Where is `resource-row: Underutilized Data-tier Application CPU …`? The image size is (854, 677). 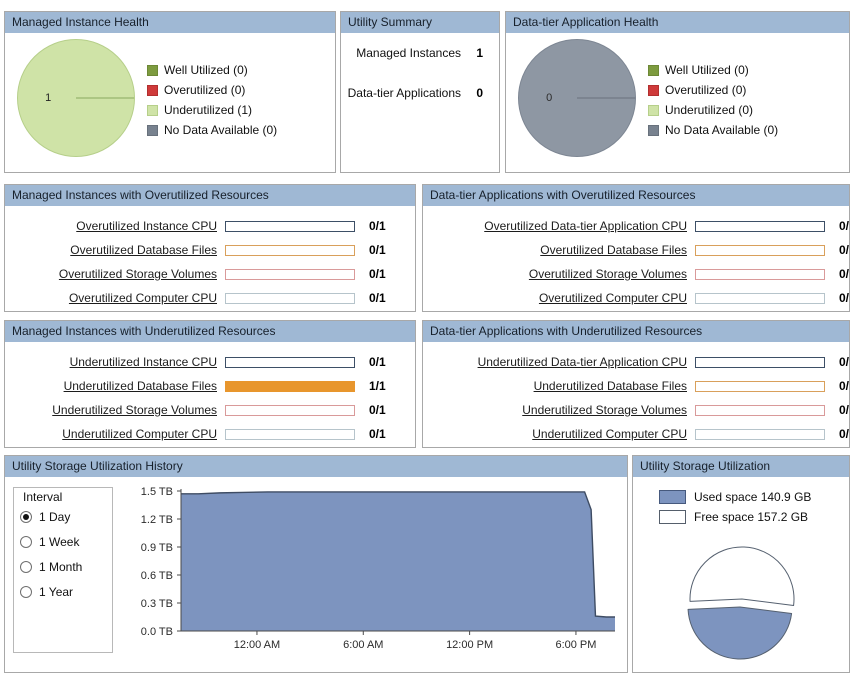
resource-row: Underutilized Data-tier Application CPU … is located at coordinates (636, 362).